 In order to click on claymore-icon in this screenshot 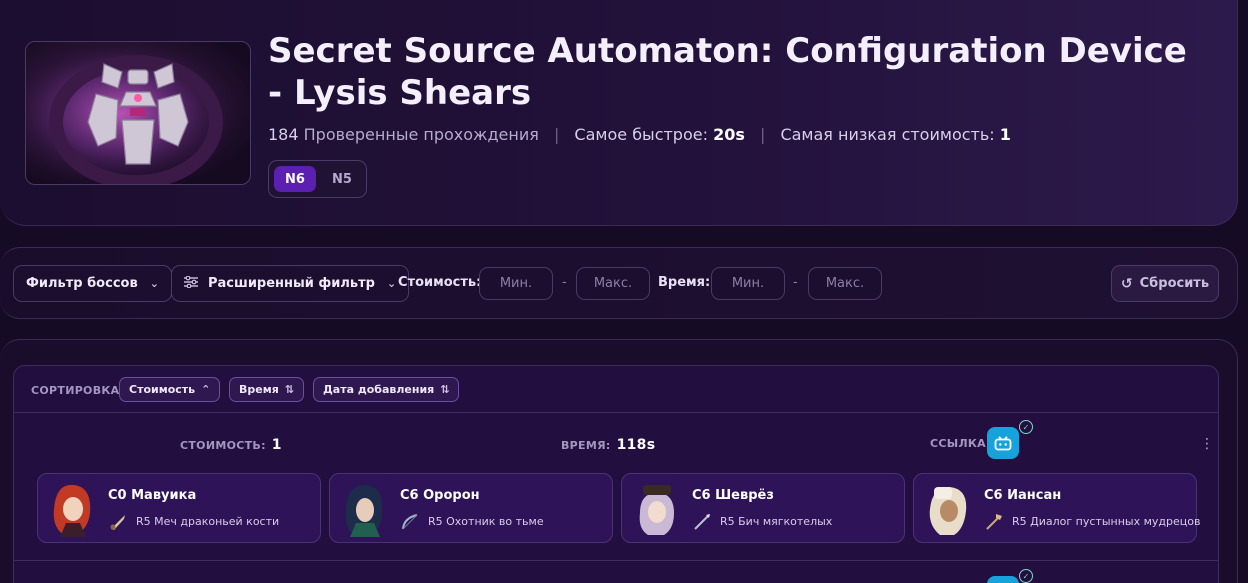, I will do `click(118, 522)`.